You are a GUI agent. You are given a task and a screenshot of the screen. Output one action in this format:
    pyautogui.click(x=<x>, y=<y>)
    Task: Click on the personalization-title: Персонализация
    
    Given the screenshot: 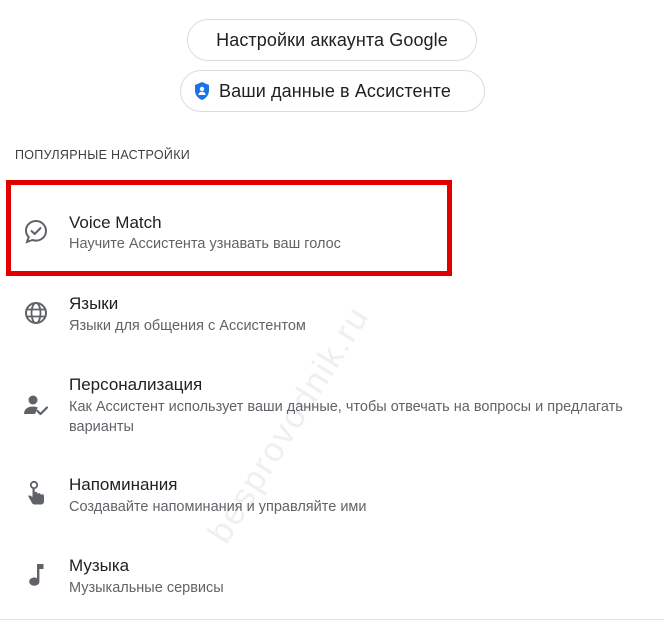 What is the action you would take?
    pyautogui.click(x=136, y=384)
    